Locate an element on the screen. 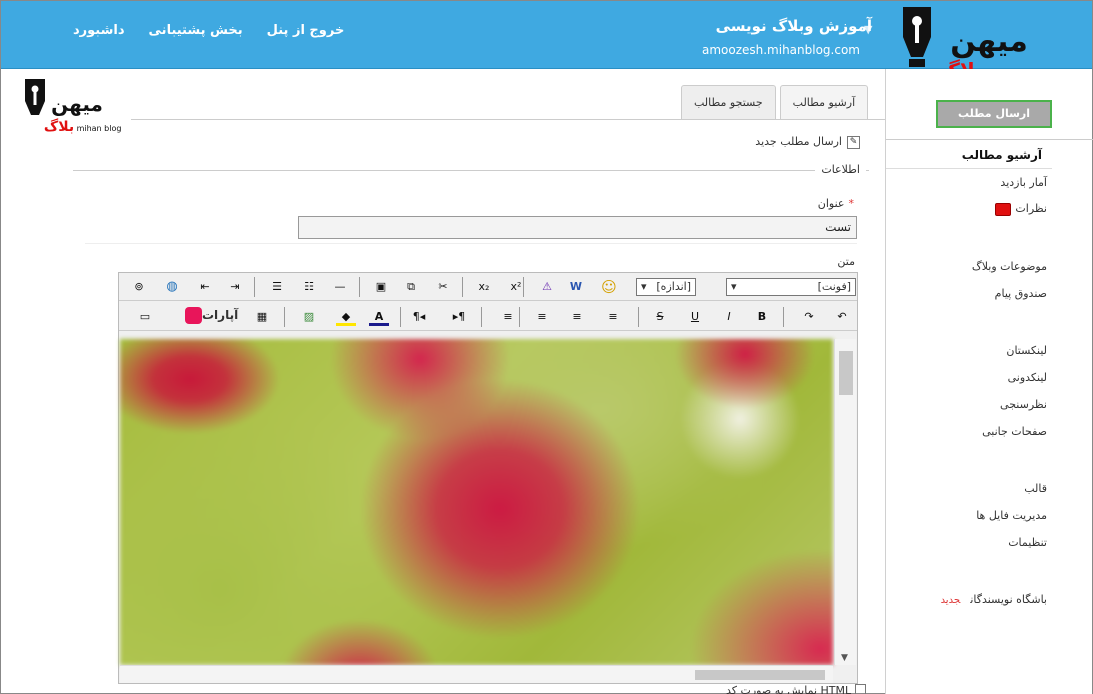  strike-icon: S is located at coordinates (660, 317).